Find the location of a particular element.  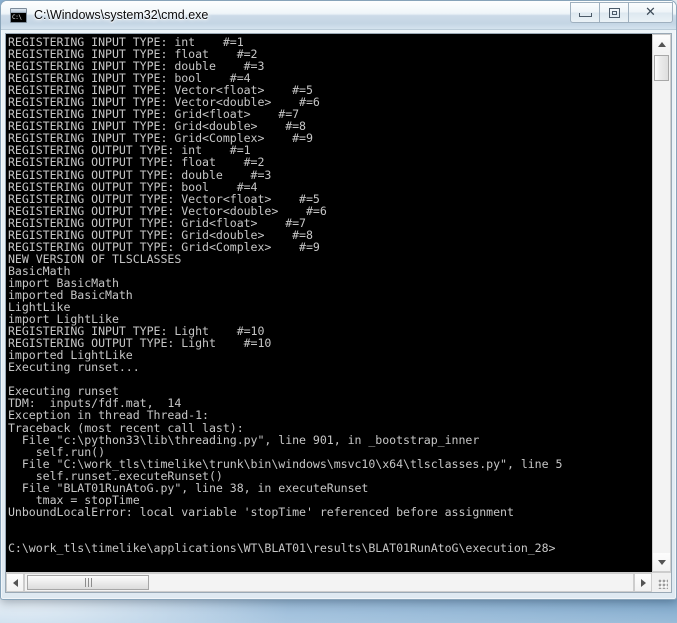

desktop-bottom-sliver is located at coordinates (338, 611).